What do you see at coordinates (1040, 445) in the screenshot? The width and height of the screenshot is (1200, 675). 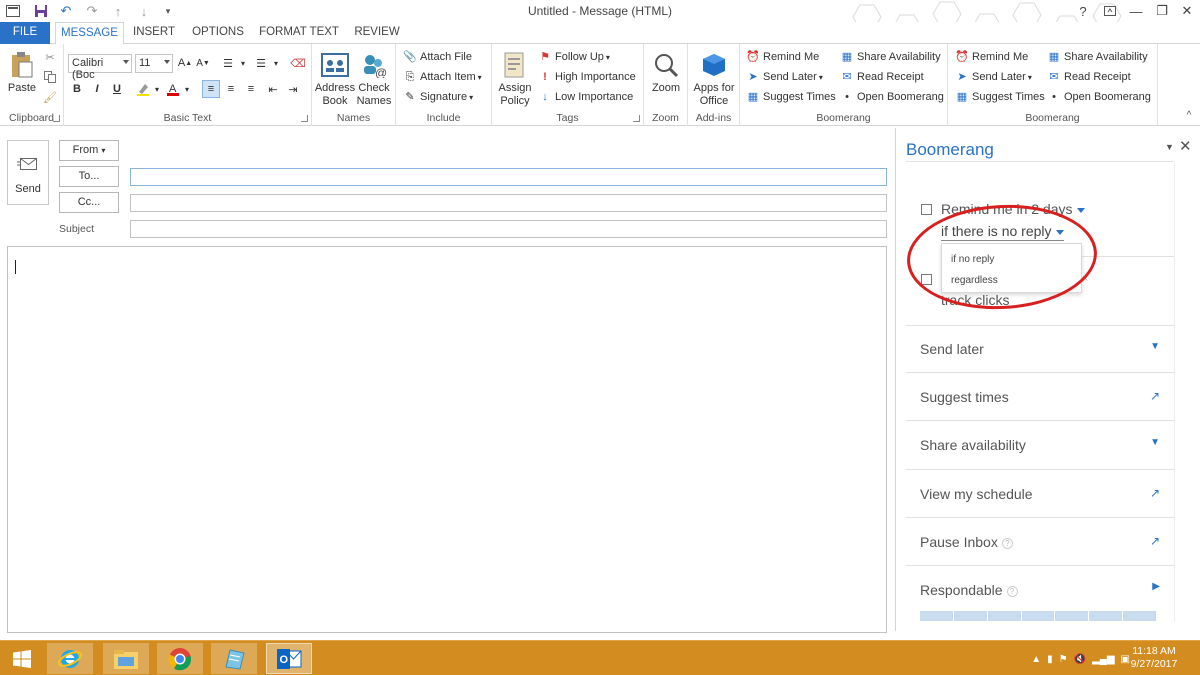 I see `share-availability-row: Share availability ▼` at bounding box center [1040, 445].